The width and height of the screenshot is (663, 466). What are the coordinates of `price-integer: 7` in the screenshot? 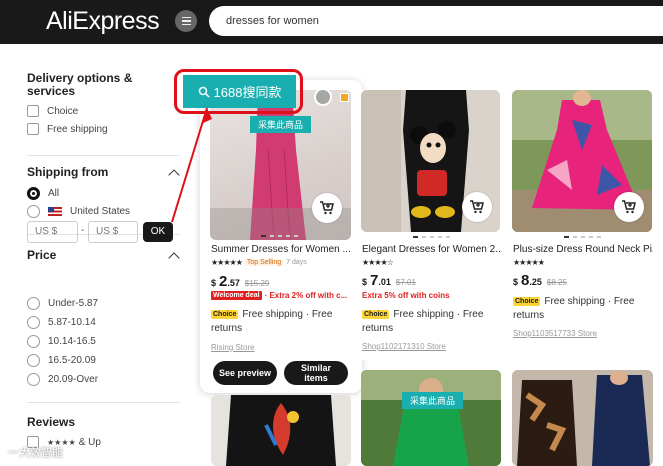 It's located at (374, 280).